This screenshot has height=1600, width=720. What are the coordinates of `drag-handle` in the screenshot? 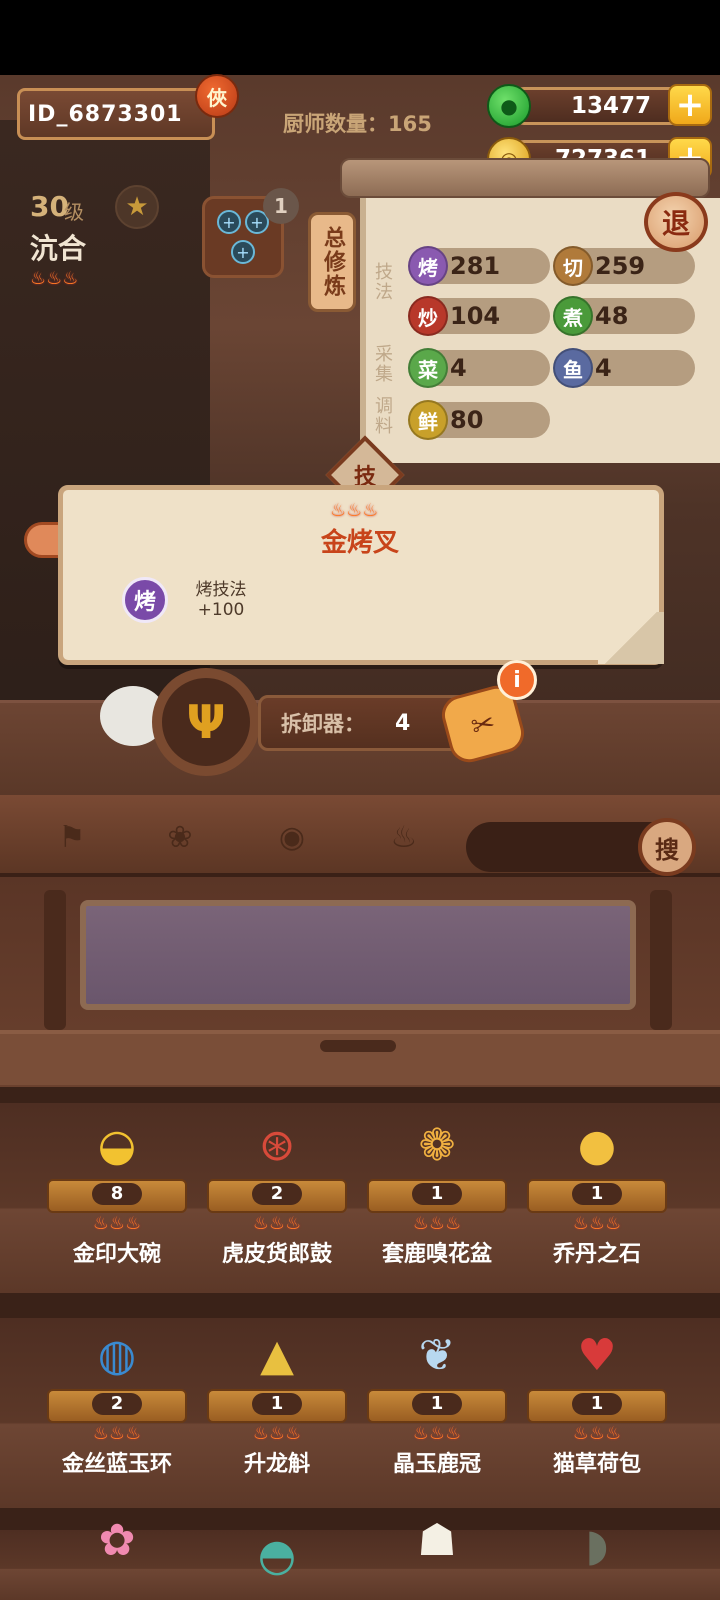 It's located at (358, 1046).